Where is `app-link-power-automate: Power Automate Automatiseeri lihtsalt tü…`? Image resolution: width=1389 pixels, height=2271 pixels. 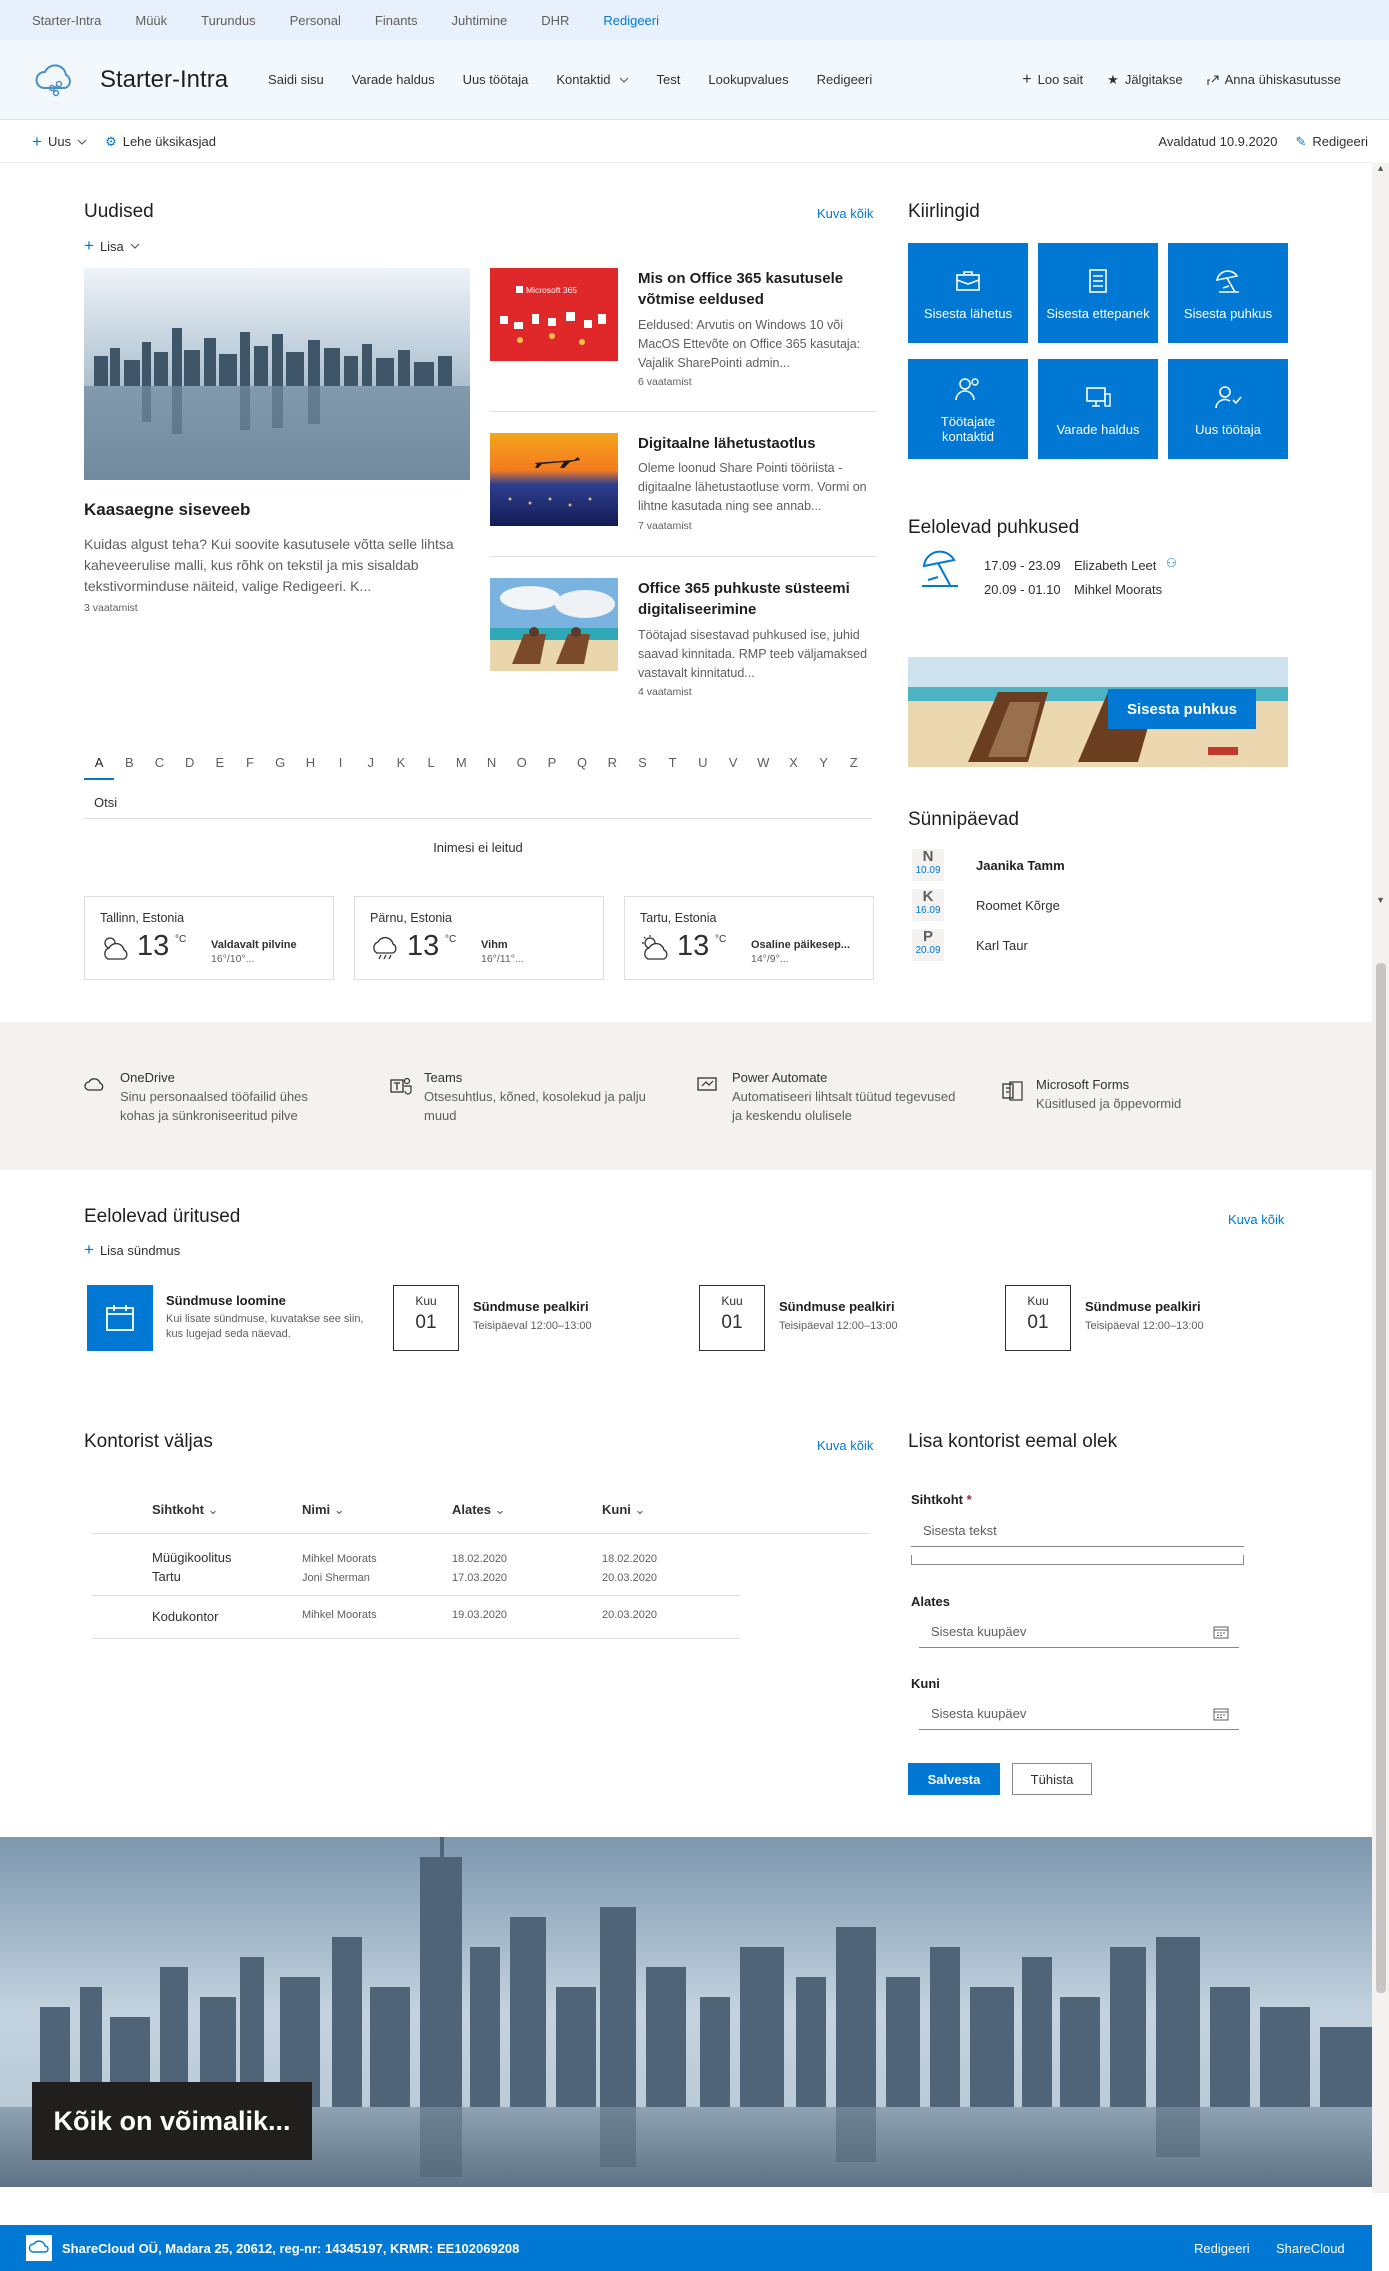 app-link-power-automate: Power Automate Automatiseeri lihtsalt tü… is located at coordinates (831, 1096).